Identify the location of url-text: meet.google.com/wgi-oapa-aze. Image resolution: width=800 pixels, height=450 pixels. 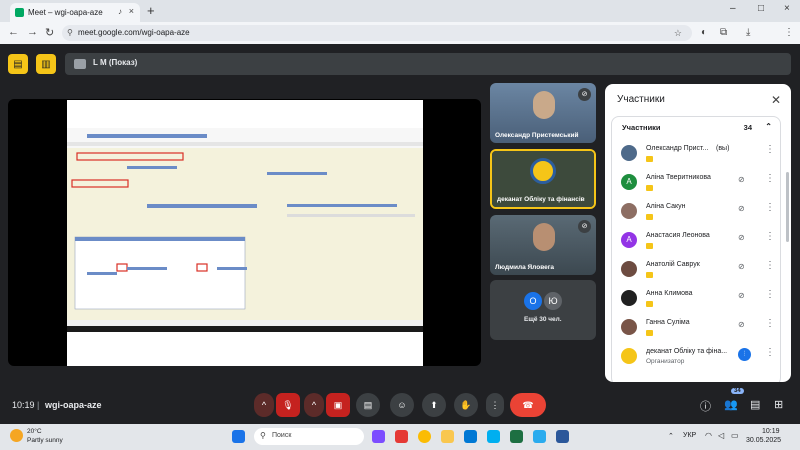
(134, 32).